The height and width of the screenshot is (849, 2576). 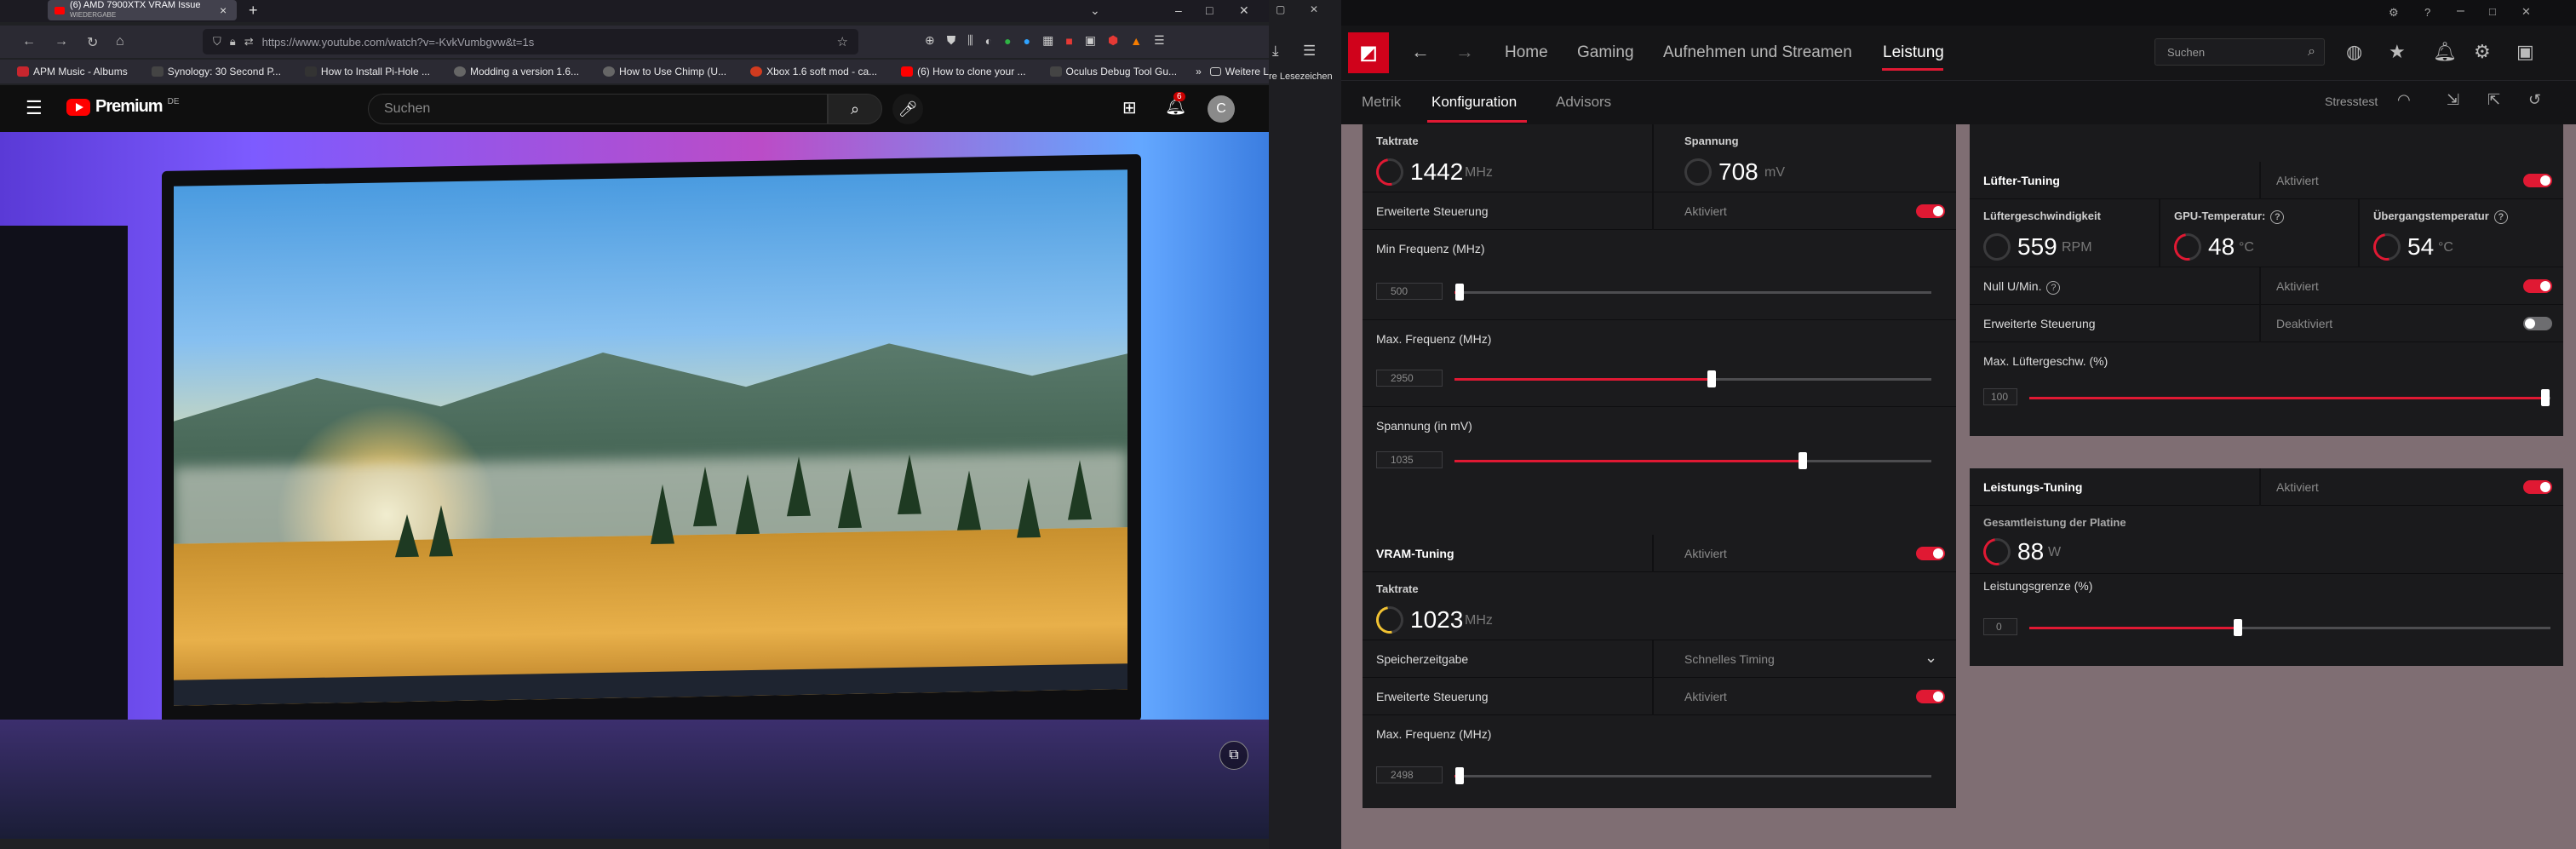 What do you see at coordinates (1199, 71) in the screenshot?
I see `bookmarks-overflow-button: »` at bounding box center [1199, 71].